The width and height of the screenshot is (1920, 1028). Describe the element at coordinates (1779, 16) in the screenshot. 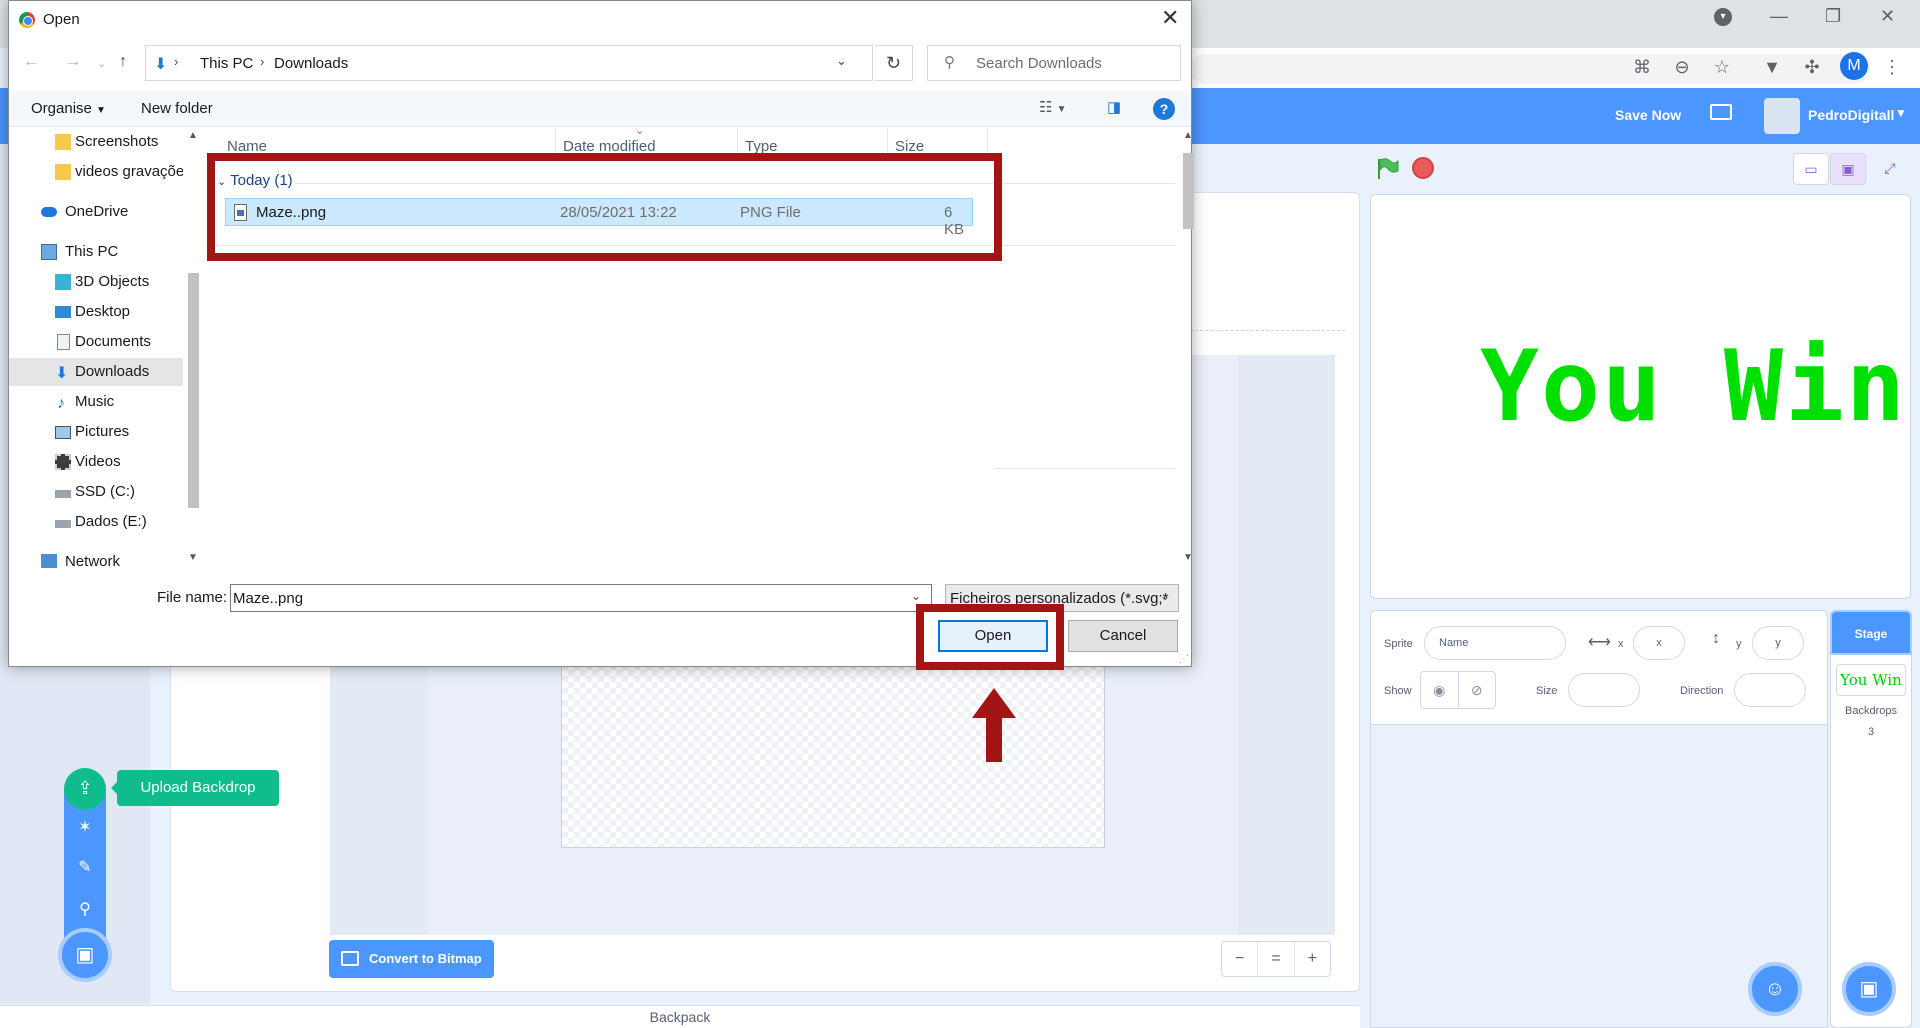

I see `minimize-icon: —` at that location.